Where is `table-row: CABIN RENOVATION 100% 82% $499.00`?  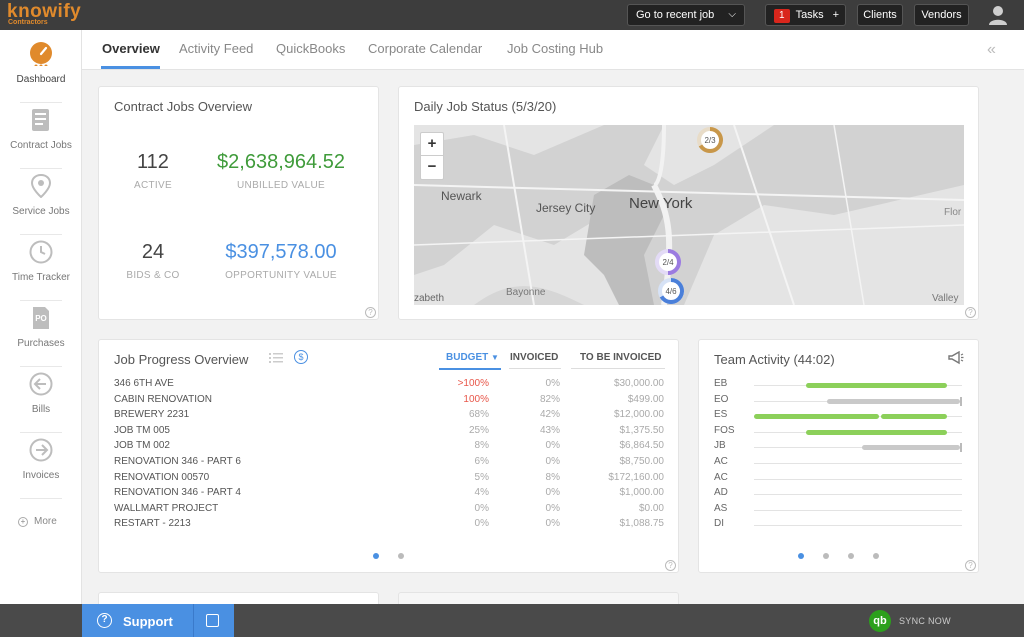
table-row: CABIN RENOVATION 100% 82% $499.00 is located at coordinates (389, 401).